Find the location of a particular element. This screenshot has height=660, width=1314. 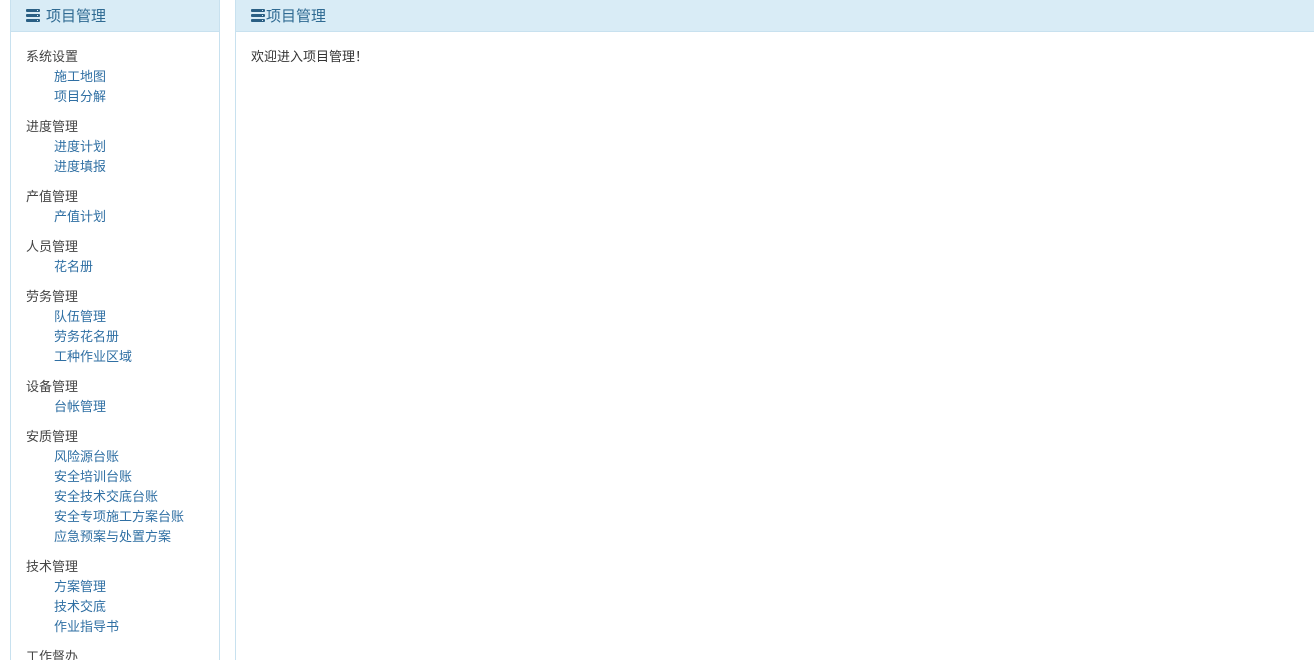

nav-group: 劳务管理队伍管理 劳务花名册 工种作业区域 is located at coordinates (122, 328).